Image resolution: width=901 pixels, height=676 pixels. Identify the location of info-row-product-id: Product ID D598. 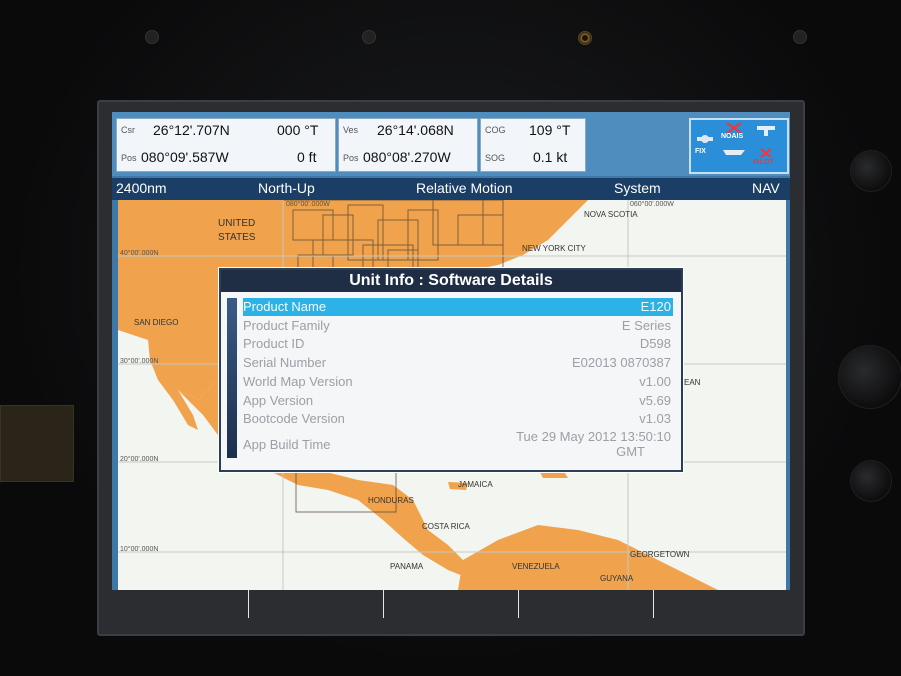
(458, 344).